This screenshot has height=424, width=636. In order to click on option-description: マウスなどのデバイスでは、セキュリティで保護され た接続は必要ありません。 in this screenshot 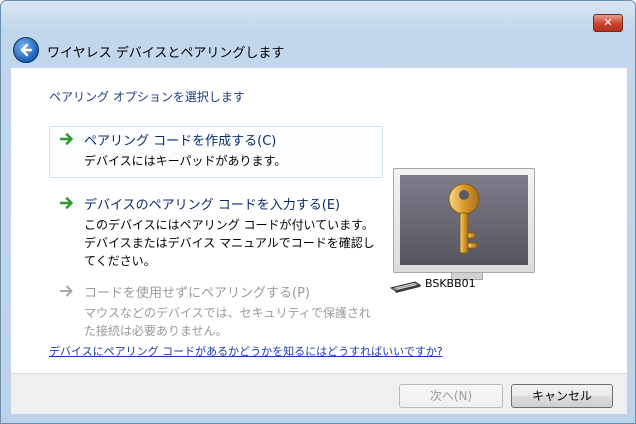, I will do `click(227, 322)`.